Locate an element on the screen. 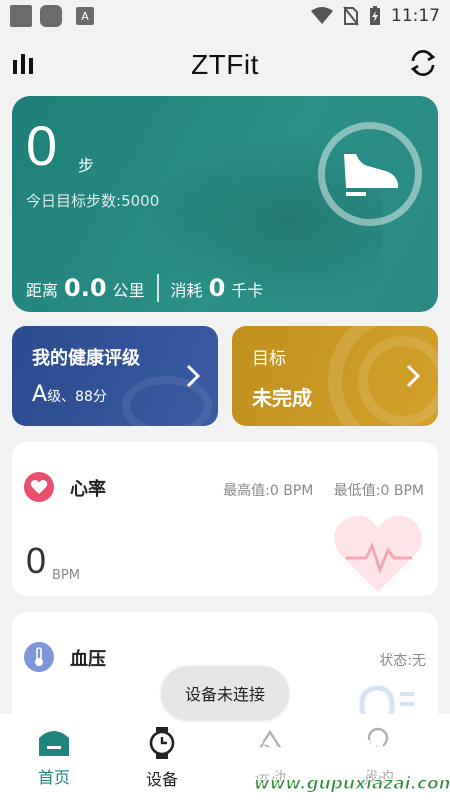 This screenshot has height=800, width=450. steps-goal: 今日目标步数:5000 is located at coordinates (92, 200).